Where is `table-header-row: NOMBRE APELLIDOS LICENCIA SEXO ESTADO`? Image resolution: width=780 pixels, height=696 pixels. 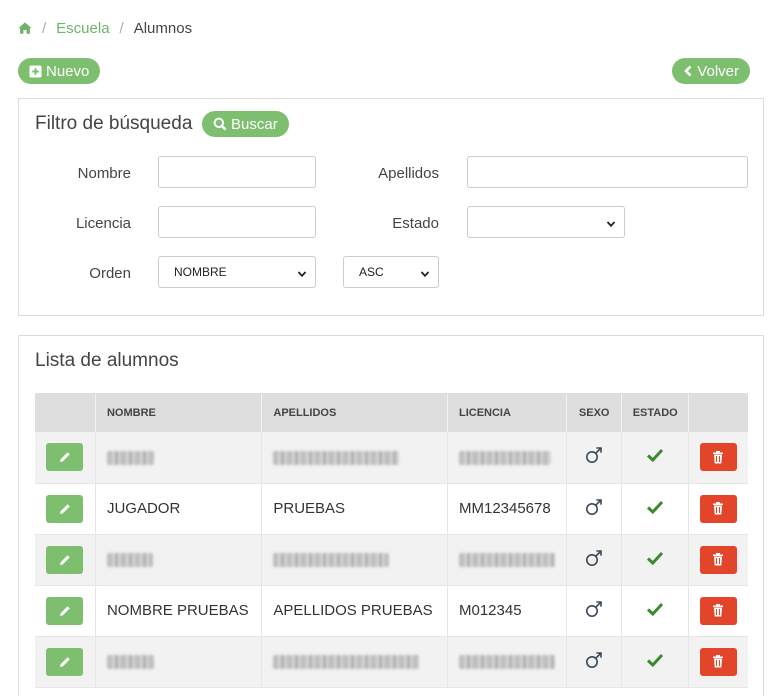
table-header-row: NOMBRE APELLIDOS LICENCIA SEXO ESTADO is located at coordinates (391, 412).